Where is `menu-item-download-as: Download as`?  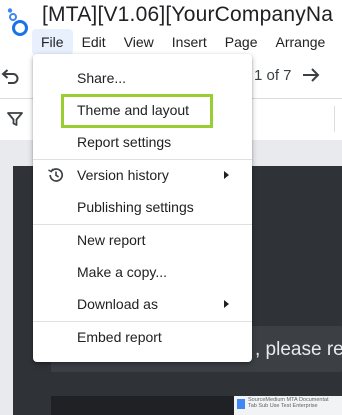
menu-item-download-as: Download as is located at coordinates (142, 304).